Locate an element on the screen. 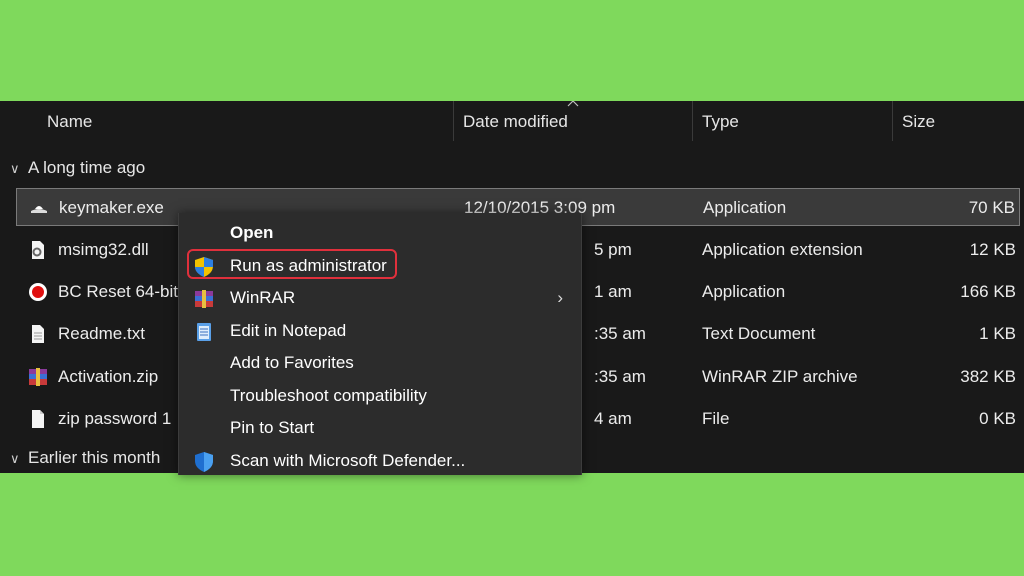  menu-item-label: Pin to Start is located at coordinates (272, 427).